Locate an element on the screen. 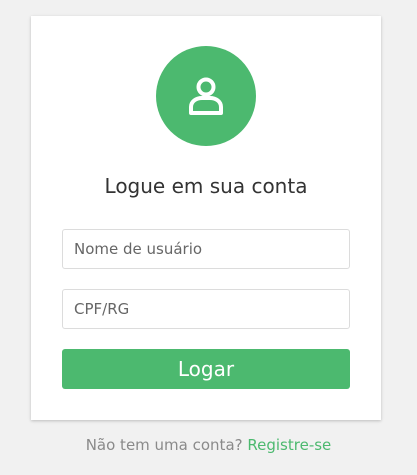 The height and width of the screenshot is (475, 417). register-prompt-text: Não tem uma conta? is located at coordinates (164, 445).